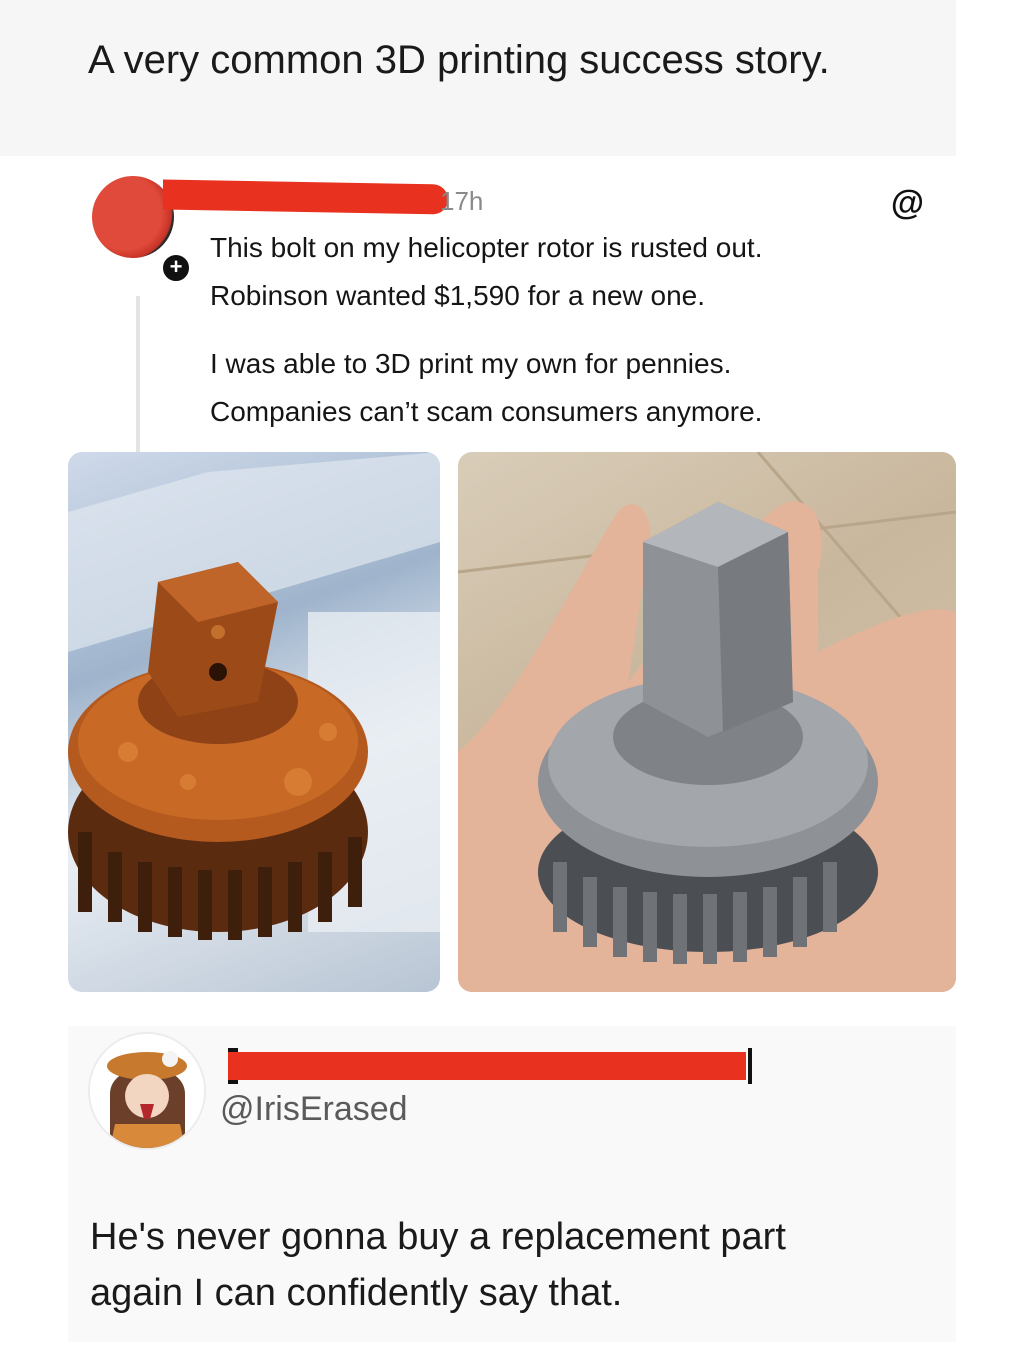  Describe the element at coordinates (487, 1066) in the screenshot. I see `redacted-display-name` at that location.